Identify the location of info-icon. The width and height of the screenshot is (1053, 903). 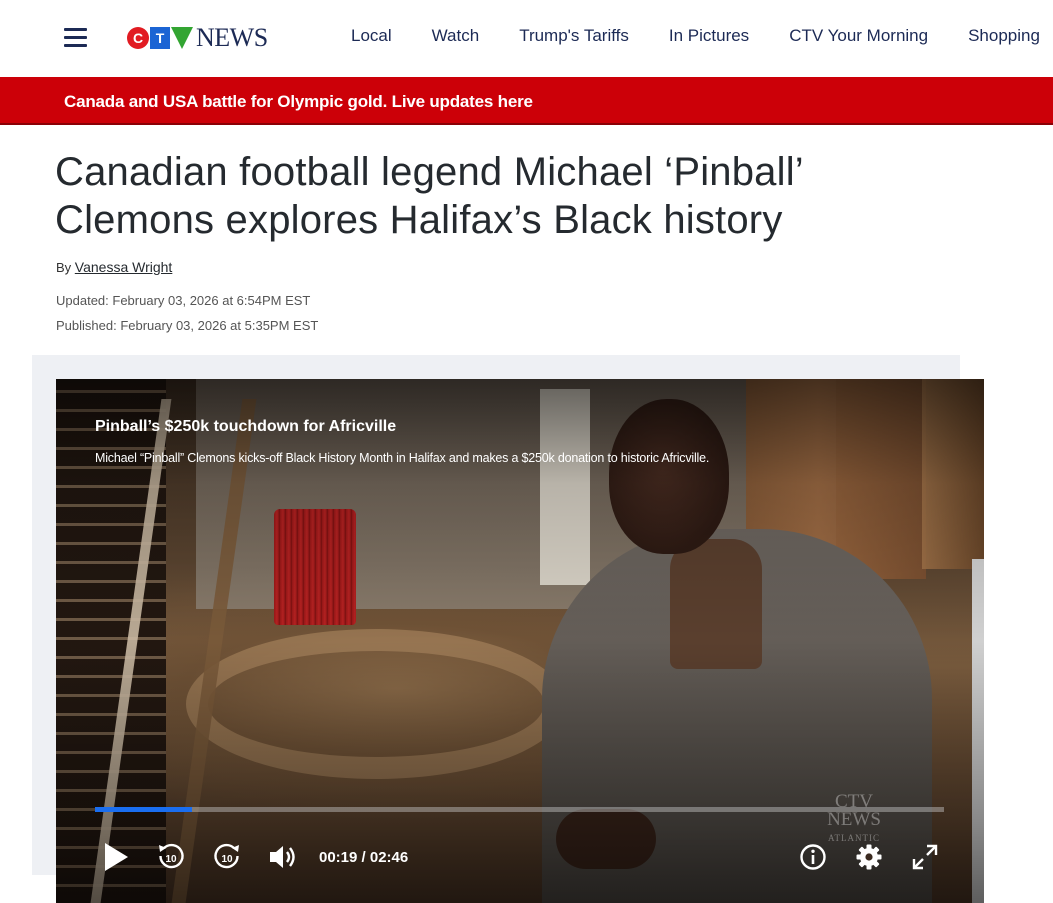
(813, 857).